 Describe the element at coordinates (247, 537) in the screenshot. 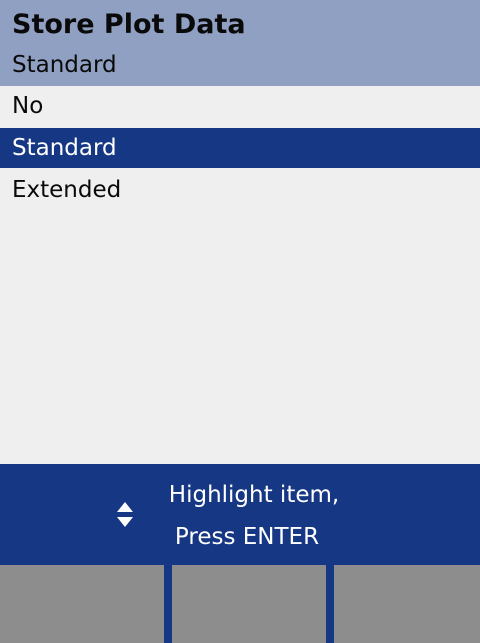

I see `hint-text-line-2: Press ENTER` at that location.